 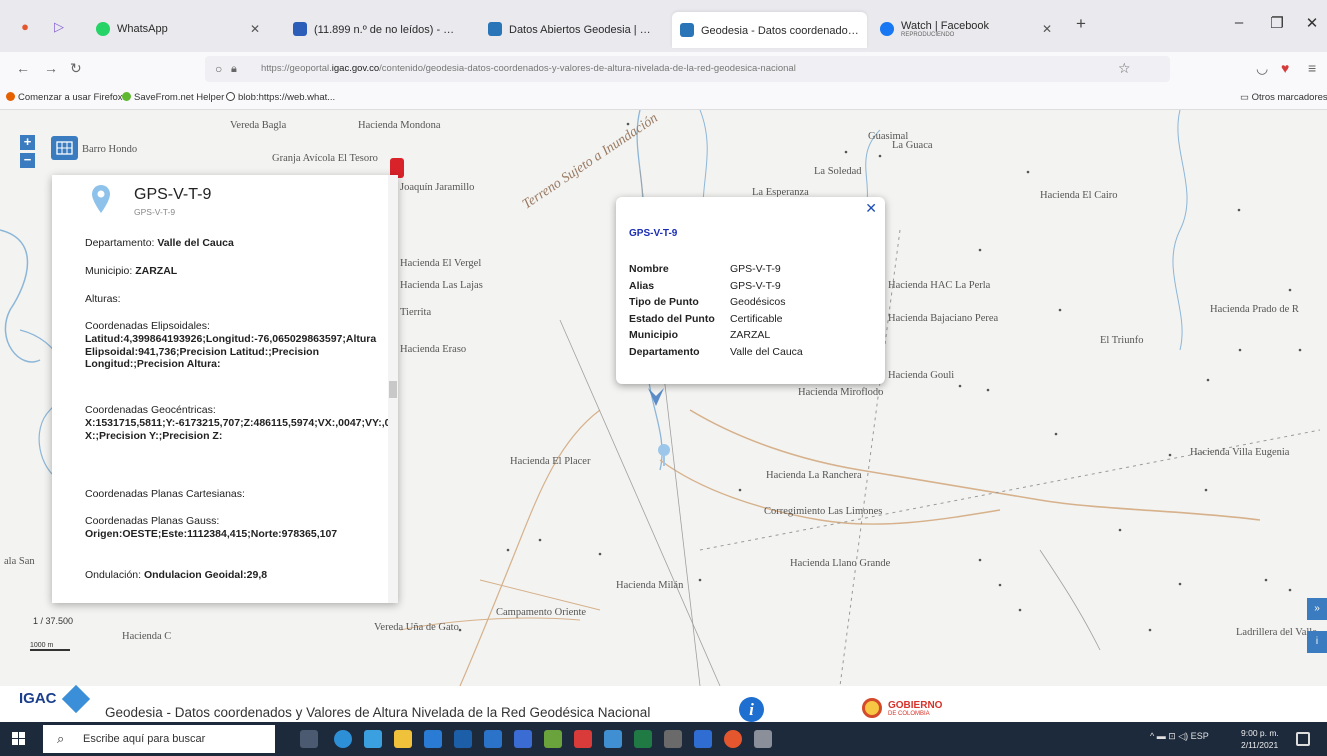 What do you see at coordinates (126, 96) in the screenshot?
I see `savefrom-icon` at bounding box center [126, 96].